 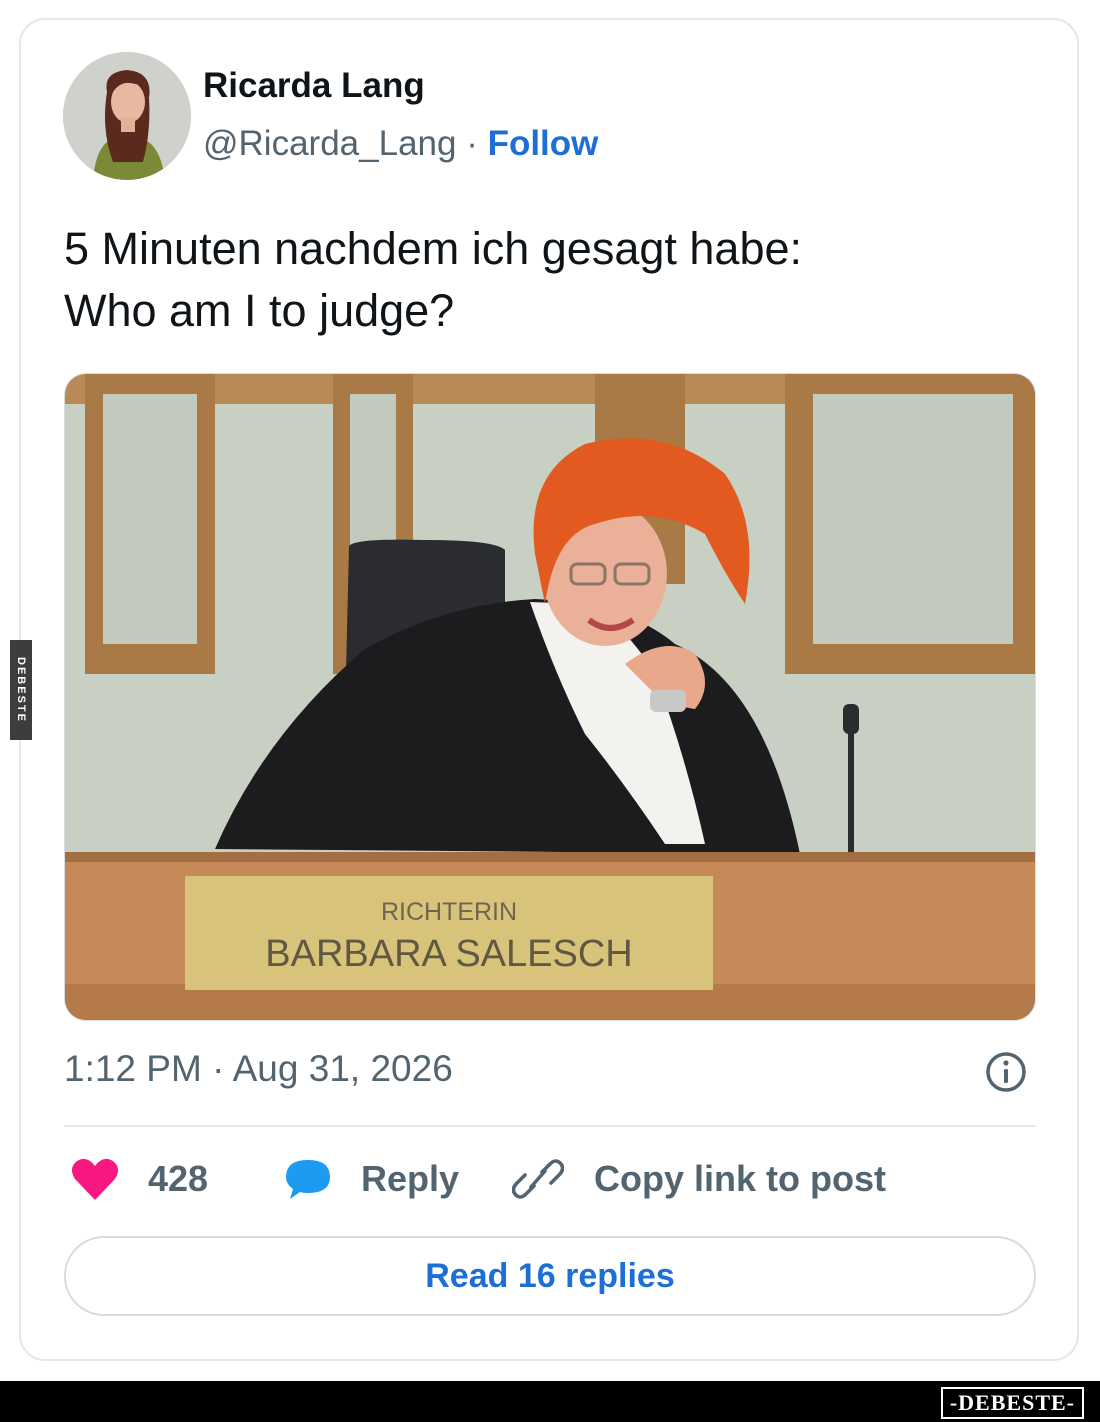 I want to click on divider, so click(x=550, y=1126).